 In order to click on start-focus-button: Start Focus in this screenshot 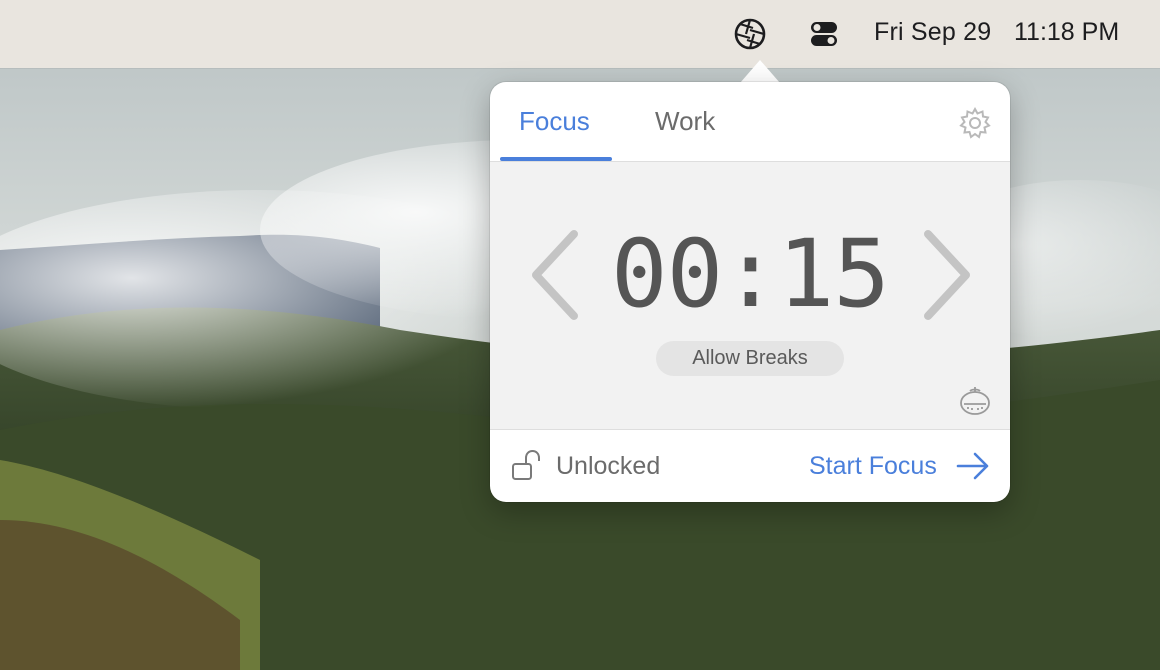, I will do `click(873, 466)`.